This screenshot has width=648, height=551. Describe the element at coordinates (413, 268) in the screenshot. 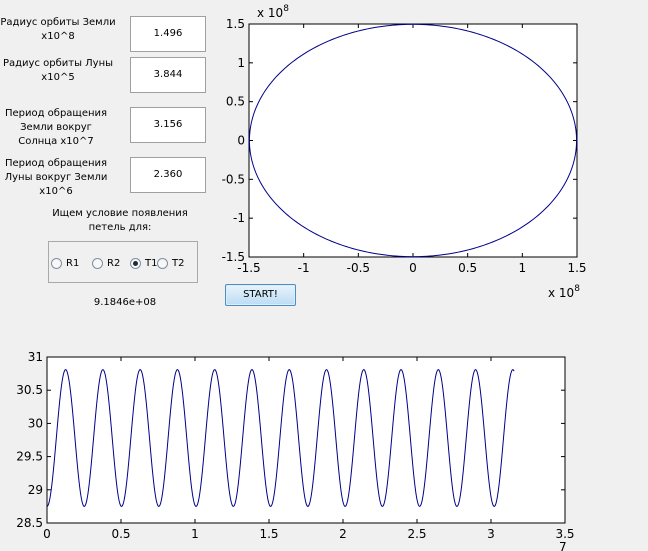

I see `orbit-x-tick-label: 0` at that location.